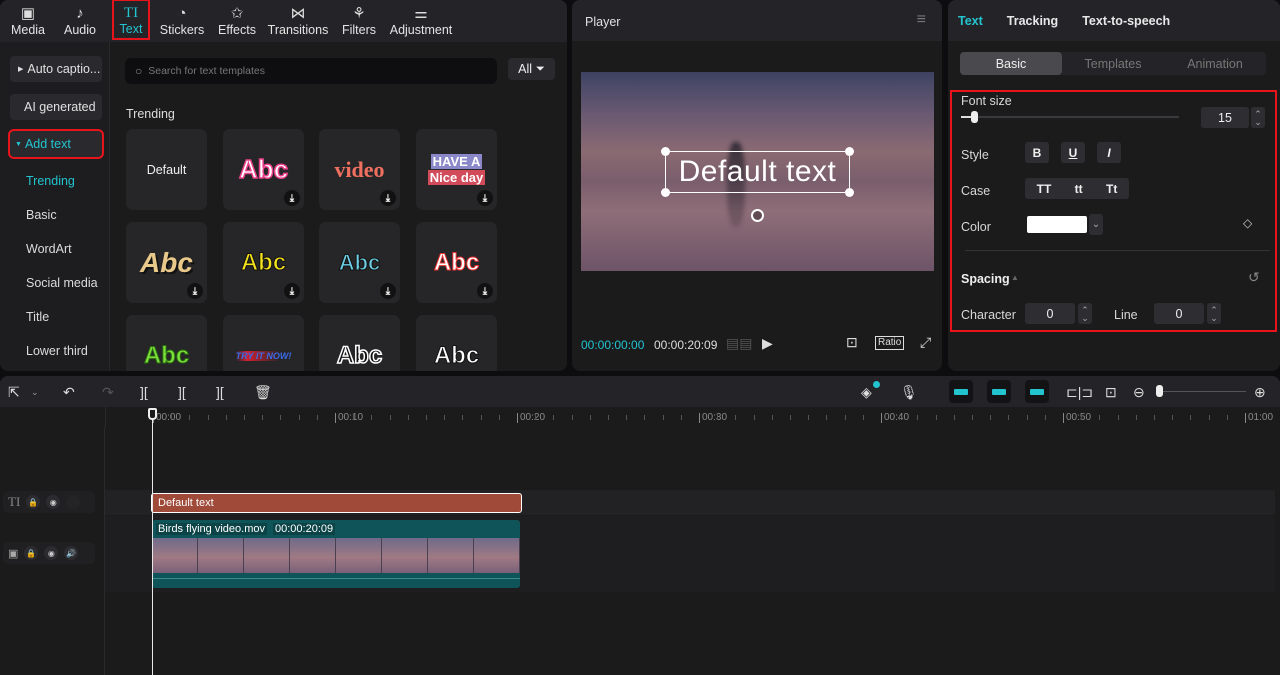  What do you see at coordinates (41, 215) in the screenshot?
I see `sidebar-item-basic: Basic` at bounding box center [41, 215].